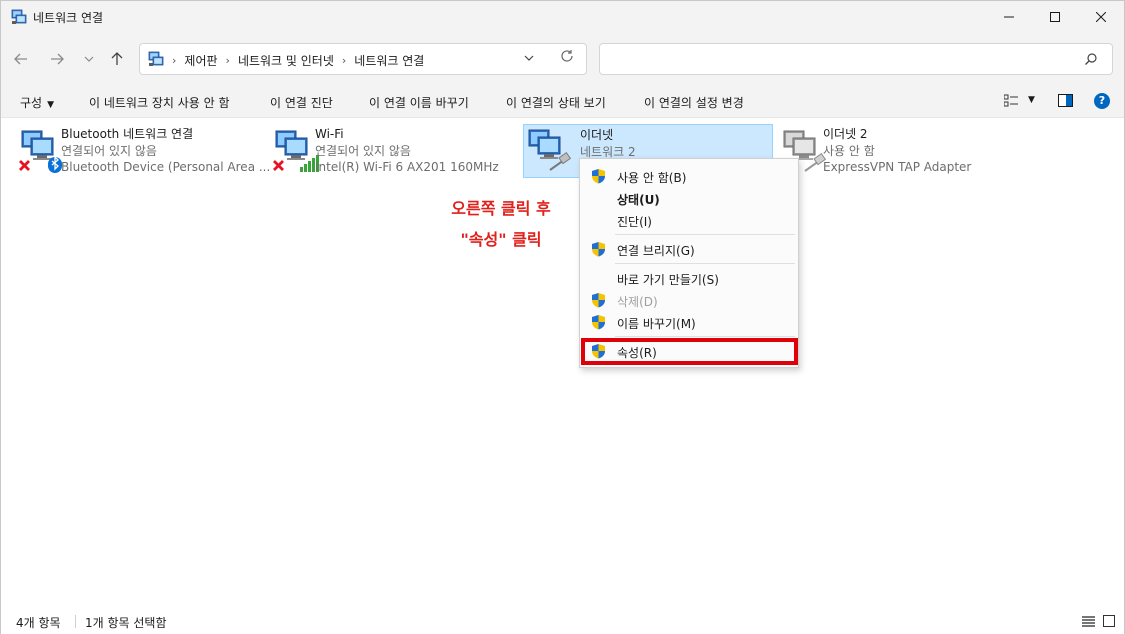 Image resolution: width=1125 pixels, height=634 pixels. I want to click on breadcrumb-network-connections: 네트워크 연결, so click(389, 60).